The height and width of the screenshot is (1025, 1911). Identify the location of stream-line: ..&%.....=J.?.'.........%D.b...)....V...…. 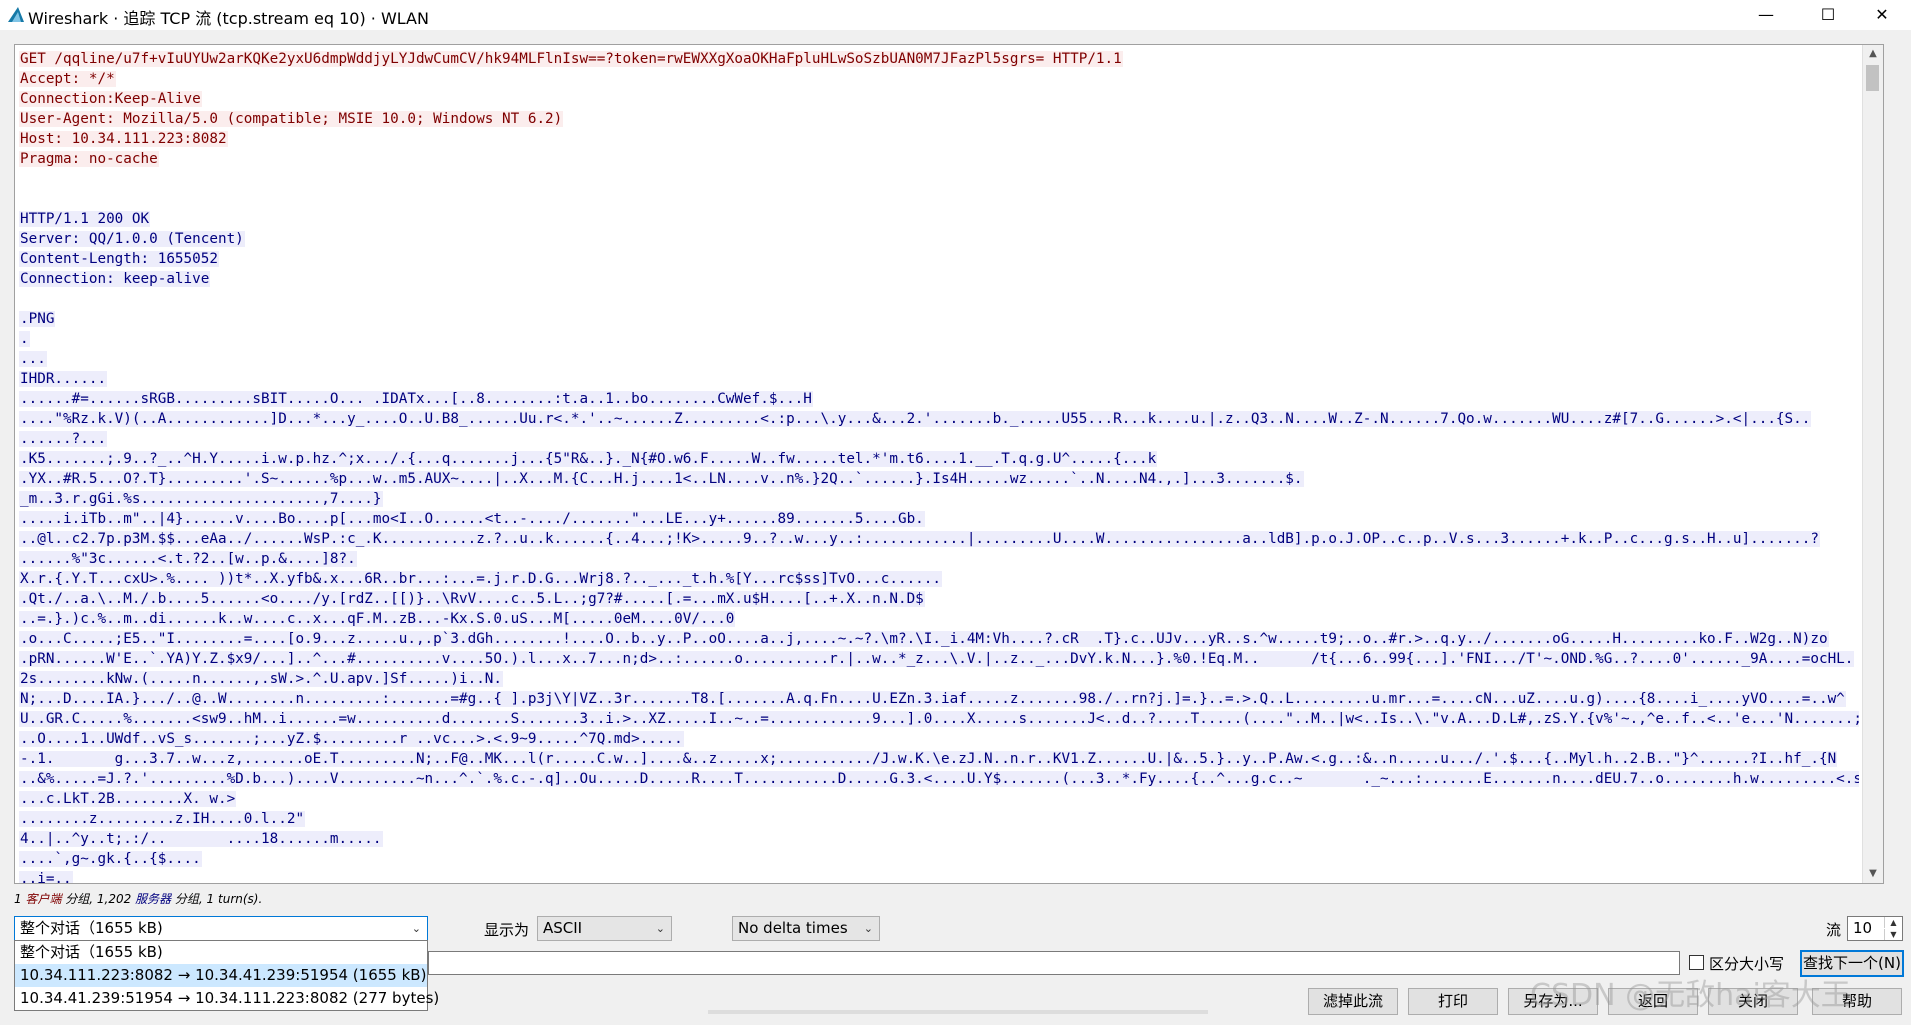
(939, 779).